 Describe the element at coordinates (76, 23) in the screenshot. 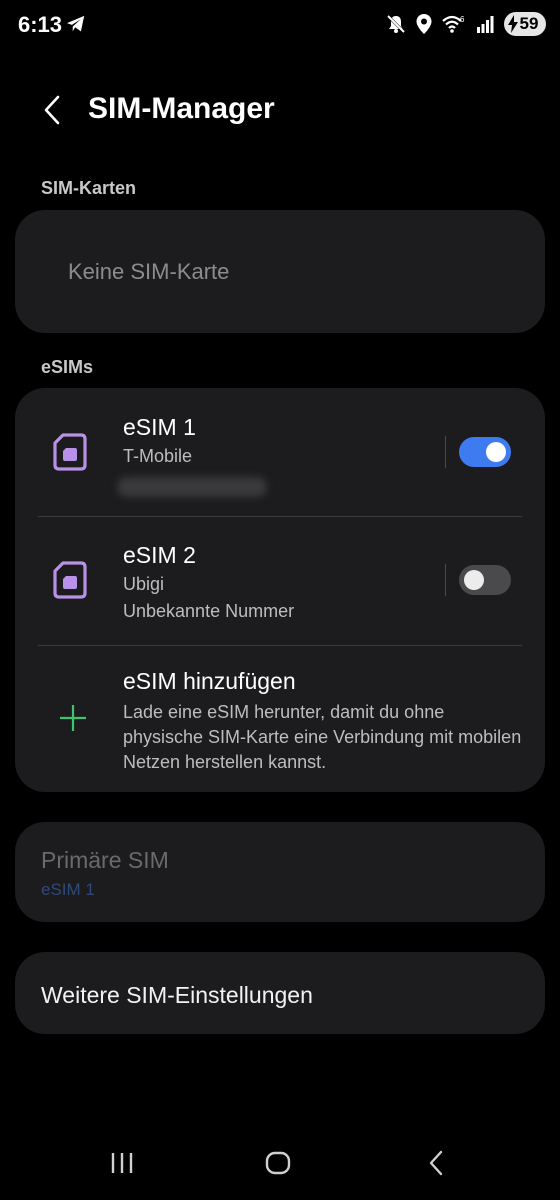

I see `telegram-icon` at that location.